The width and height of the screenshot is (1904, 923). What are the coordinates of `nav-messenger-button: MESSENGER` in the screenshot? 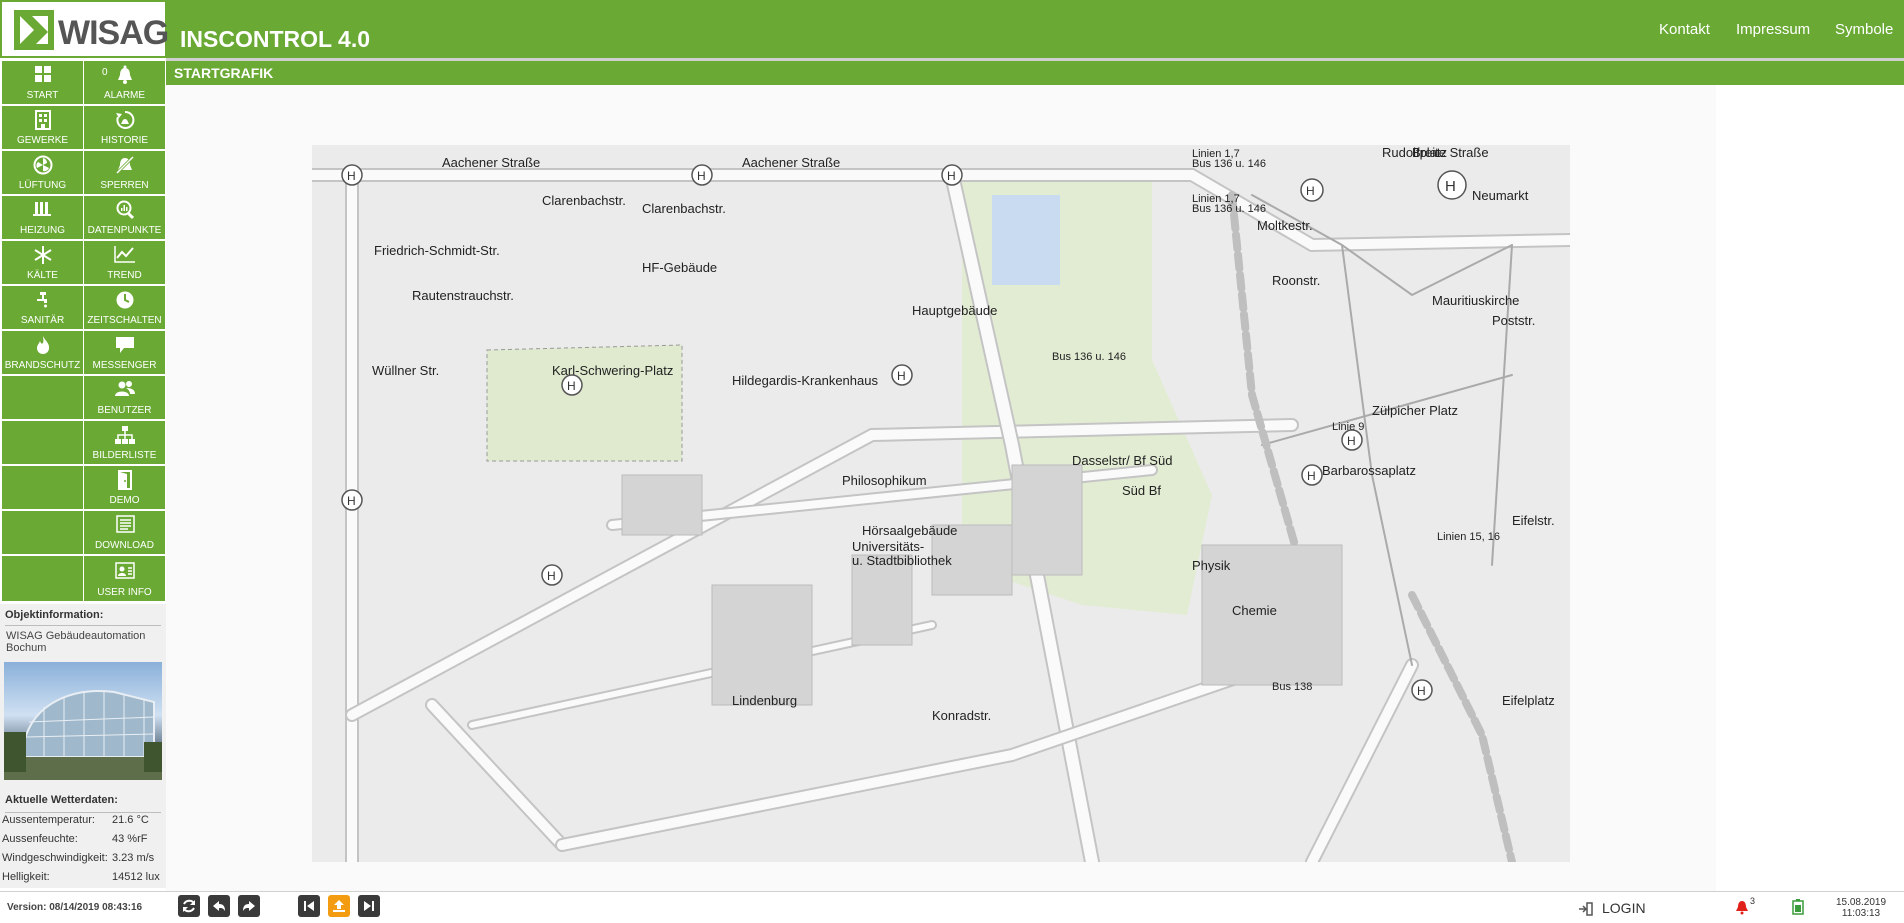 It's located at (124, 352).